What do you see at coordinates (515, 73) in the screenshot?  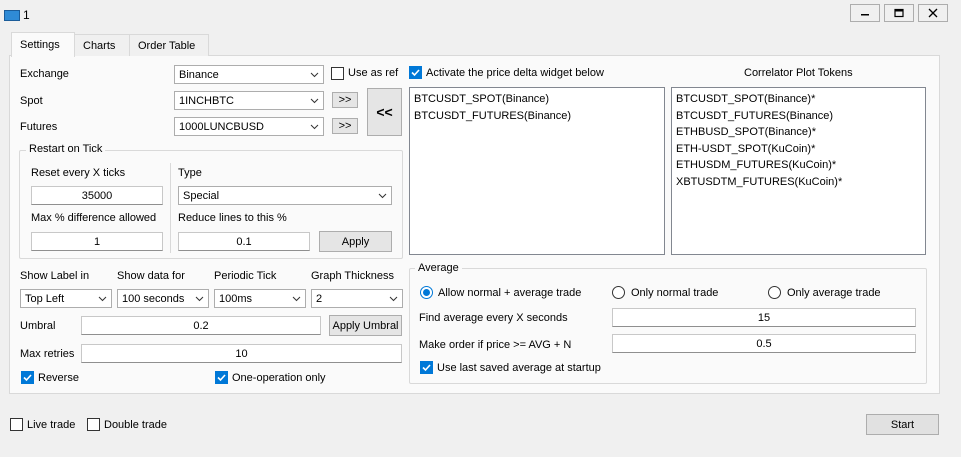 I see `price-delta-label: Activate the price delta widget below` at bounding box center [515, 73].